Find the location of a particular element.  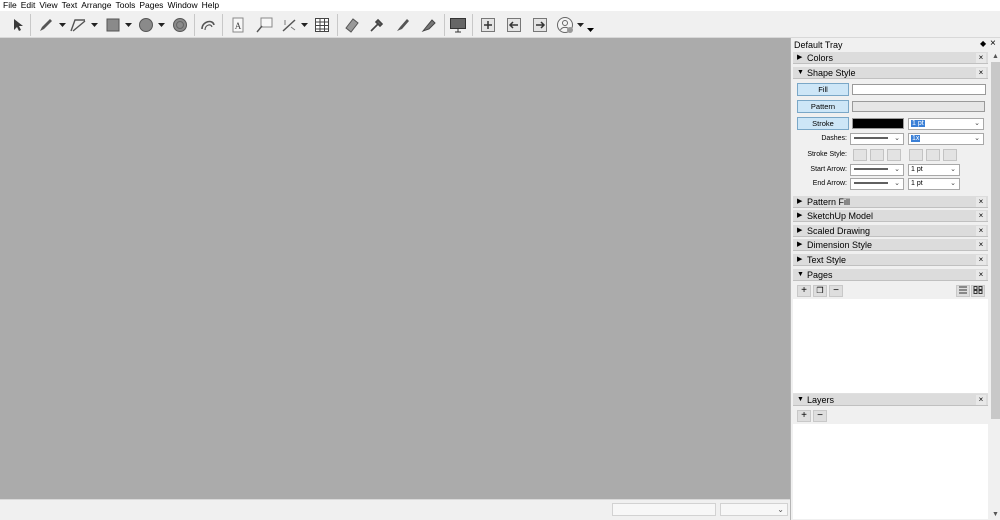

measurements-box is located at coordinates (664, 509).